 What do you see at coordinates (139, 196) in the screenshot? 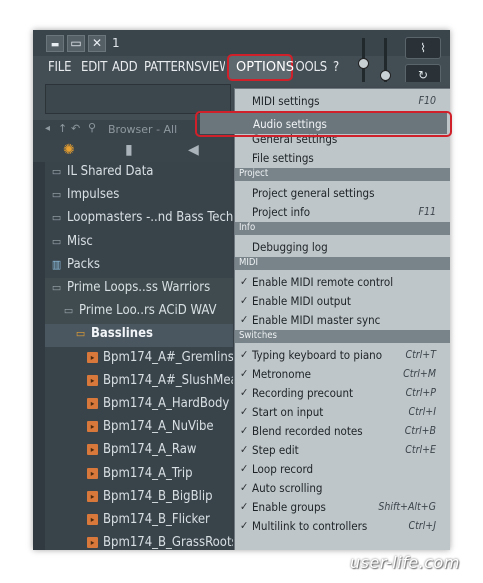
I see `browser-item: ▭ Impulses` at bounding box center [139, 196].